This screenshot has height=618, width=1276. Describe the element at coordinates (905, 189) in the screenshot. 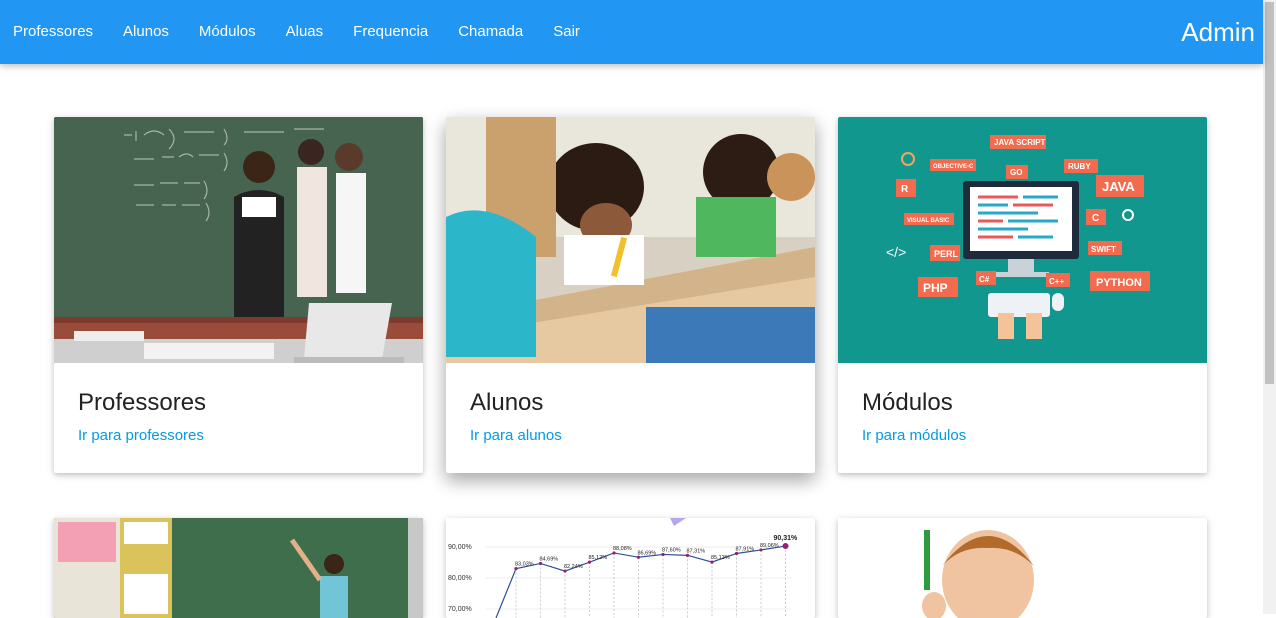

I see `lang-tag-r: R` at that location.